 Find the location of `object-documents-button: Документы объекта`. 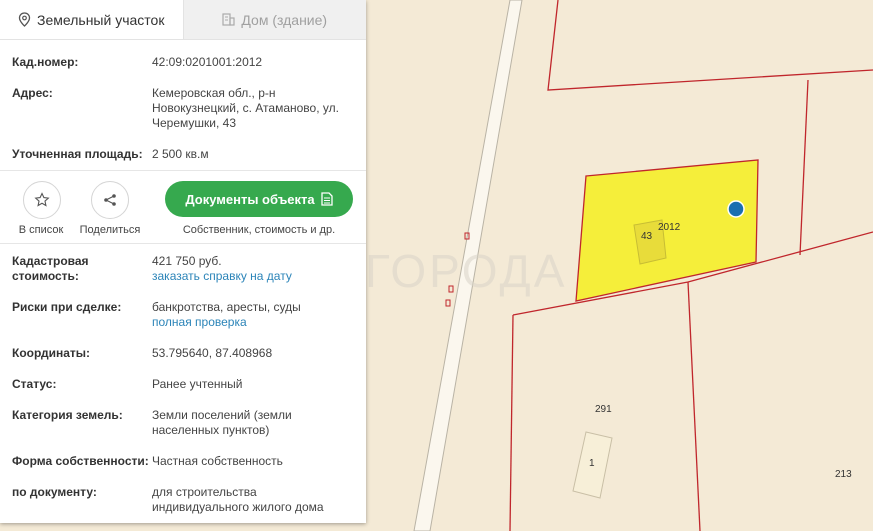

object-documents-button: Документы объекта is located at coordinates (259, 199).